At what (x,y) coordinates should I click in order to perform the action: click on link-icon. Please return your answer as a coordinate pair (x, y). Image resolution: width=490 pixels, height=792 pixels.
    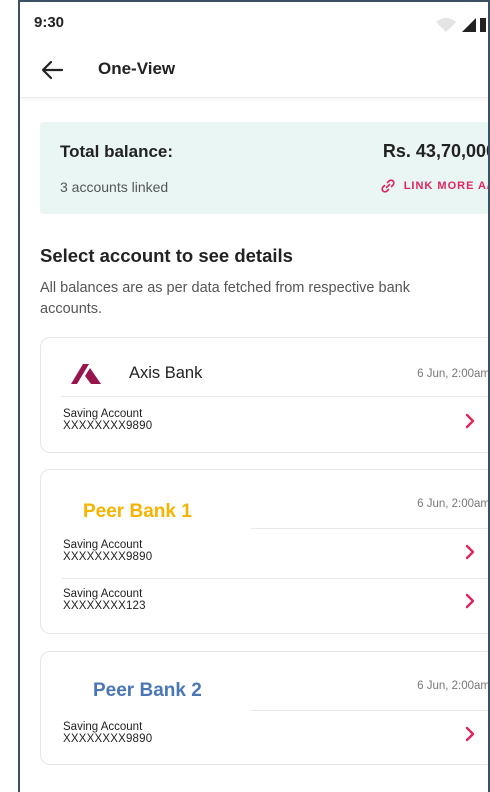
    Looking at the image, I should click on (388, 186).